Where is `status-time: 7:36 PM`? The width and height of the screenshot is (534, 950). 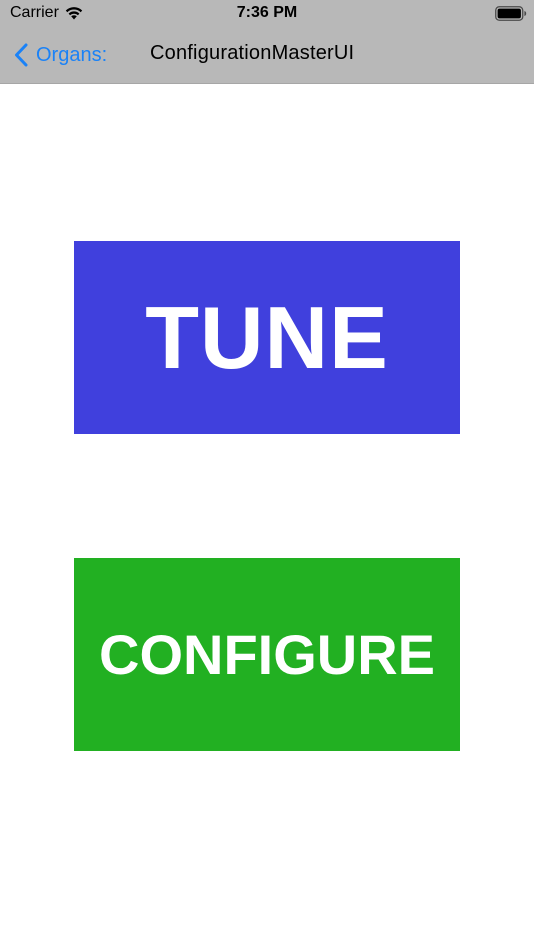
status-time: 7:36 PM is located at coordinates (267, 12).